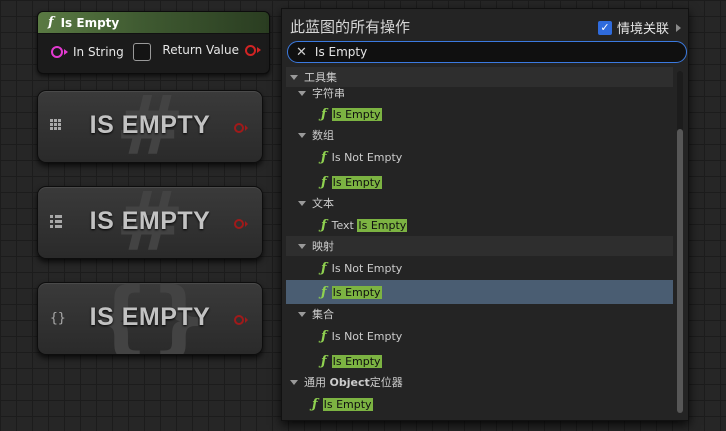  What do you see at coordinates (479, 336) in the screenshot?
I see `action-item-set-is-not-empty: ƒ Is Not Empty` at bounding box center [479, 336].